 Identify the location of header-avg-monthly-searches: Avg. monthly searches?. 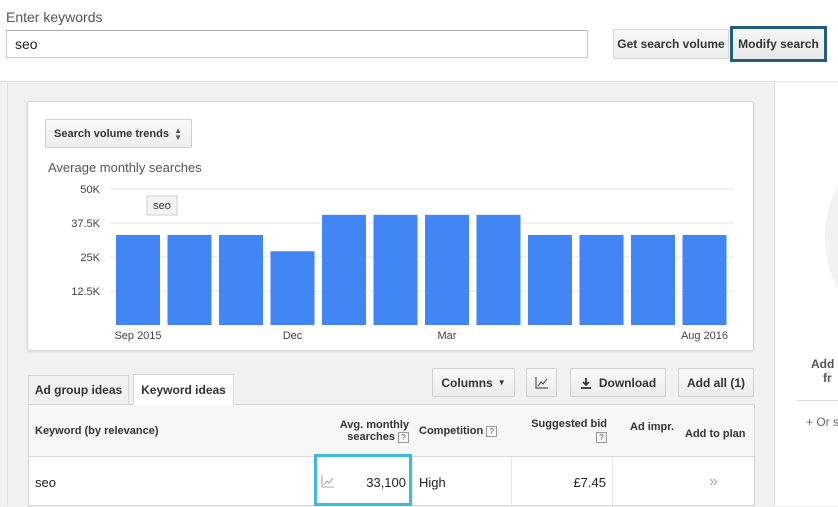
(369, 431).